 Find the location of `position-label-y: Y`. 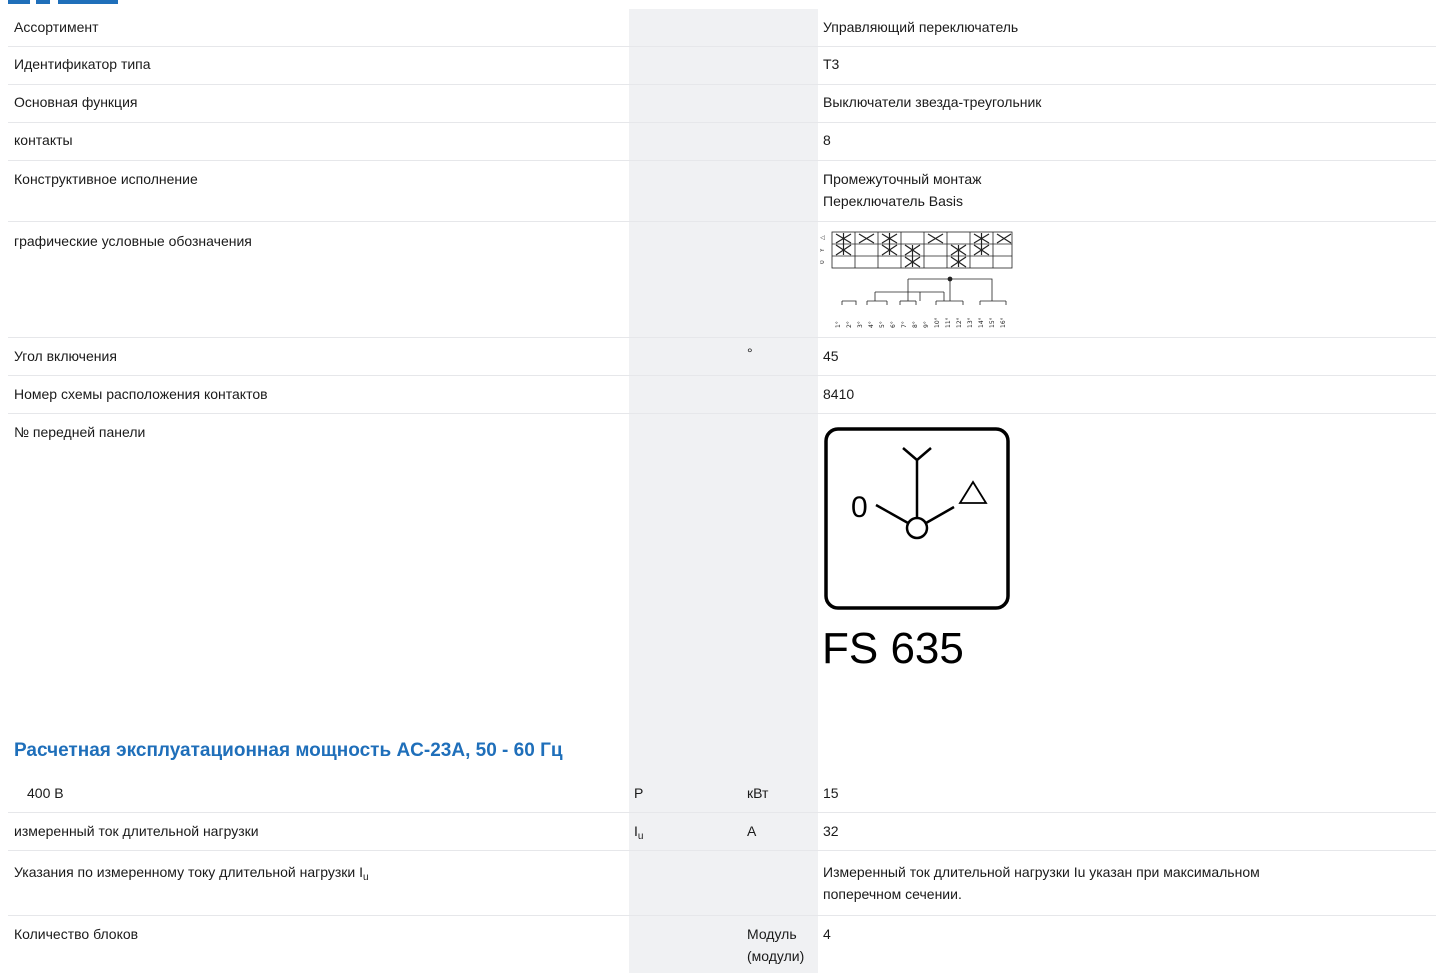

position-label-y: Y is located at coordinates (823, 250).